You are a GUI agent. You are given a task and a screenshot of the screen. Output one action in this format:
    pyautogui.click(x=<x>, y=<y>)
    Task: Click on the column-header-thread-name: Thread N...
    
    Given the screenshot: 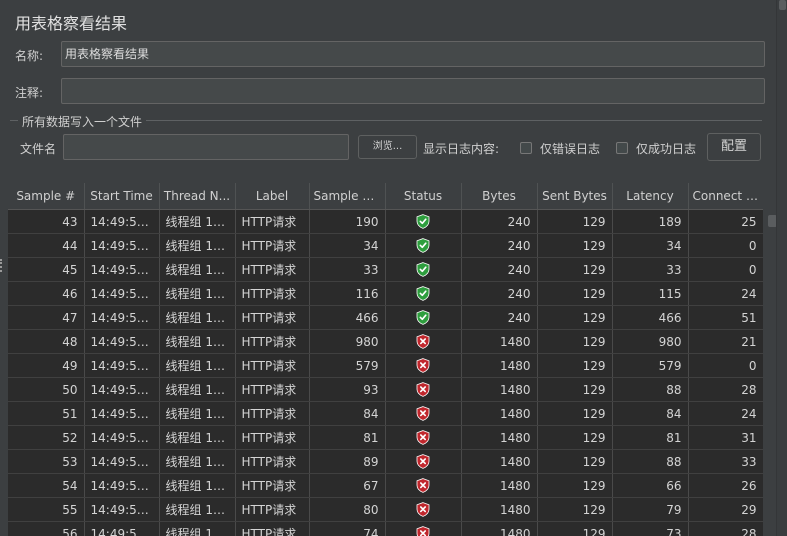 What is the action you would take?
    pyautogui.click(x=197, y=196)
    